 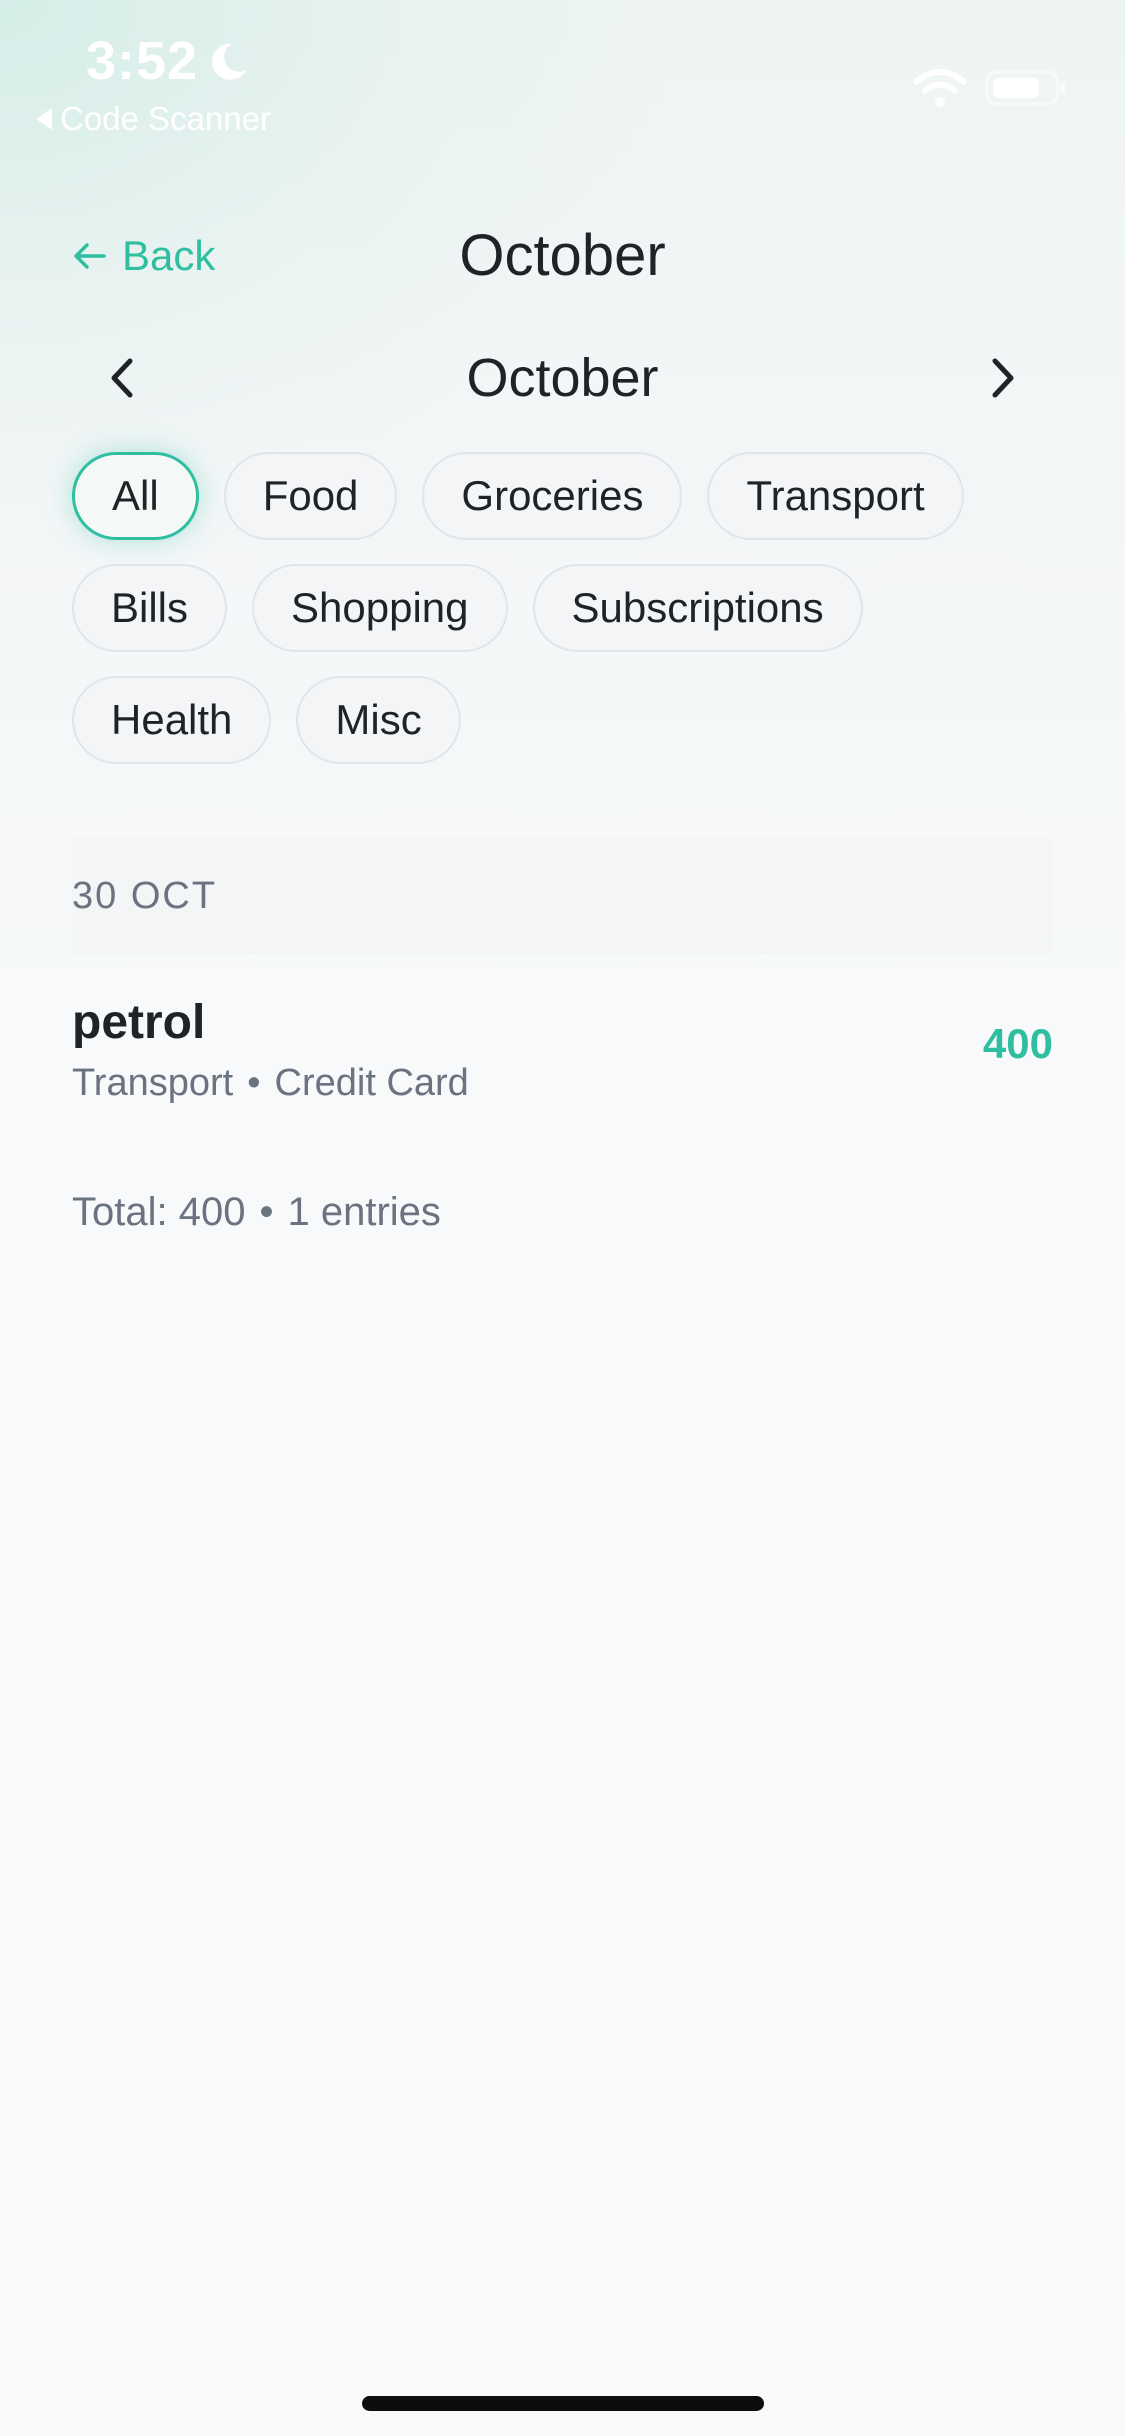 What do you see at coordinates (139, 1022) in the screenshot?
I see `entry-title: petrol` at bounding box center [139, 1022].